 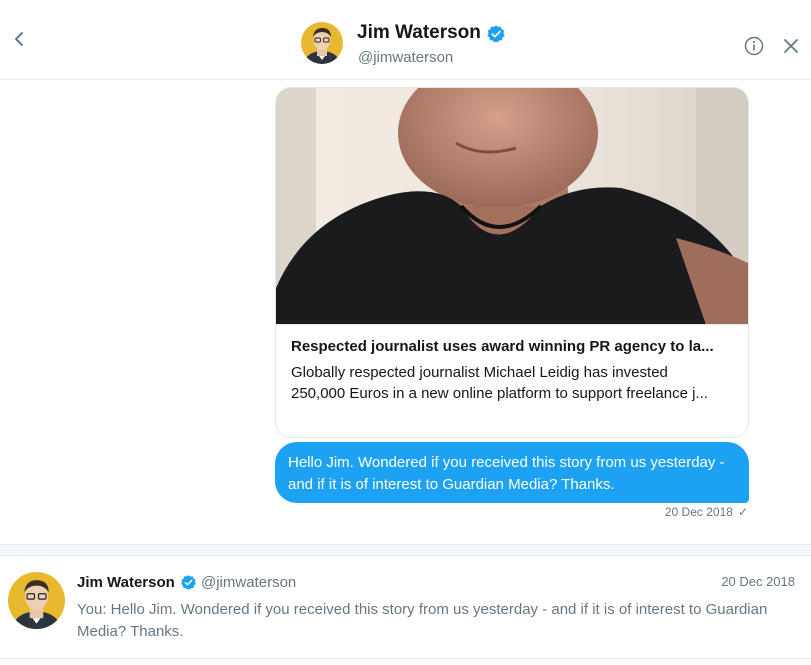 I want to click on close-icon, so click(x=791, y=46).